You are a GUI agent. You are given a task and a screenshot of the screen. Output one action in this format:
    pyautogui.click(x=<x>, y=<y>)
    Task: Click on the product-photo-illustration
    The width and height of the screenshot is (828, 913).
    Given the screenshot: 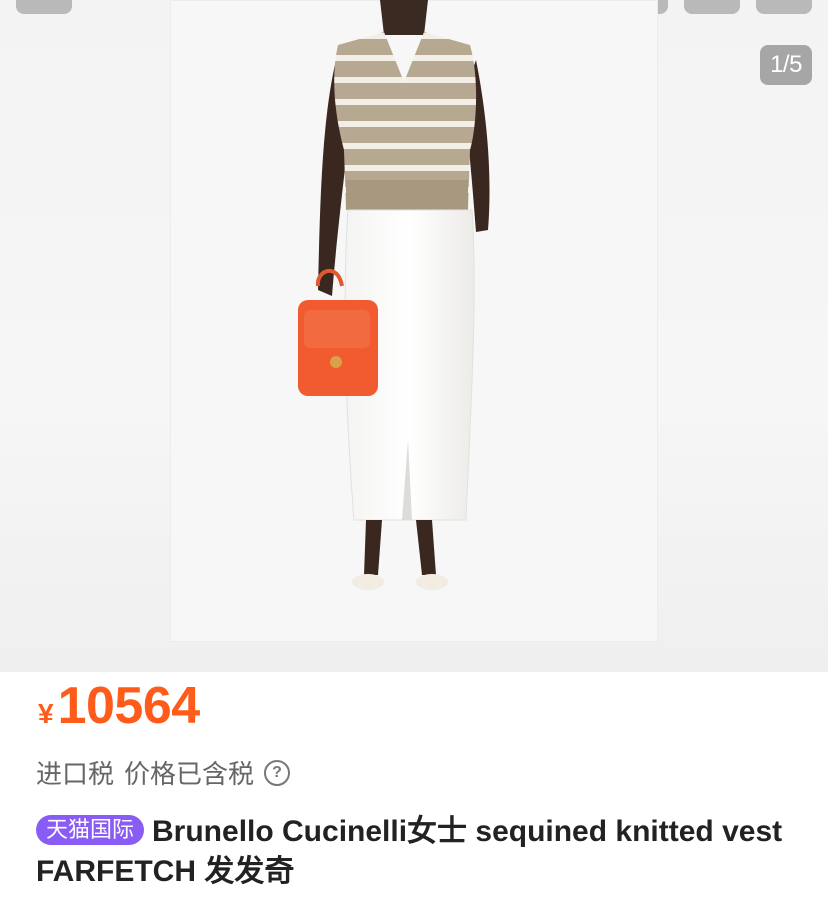 What is the action you would take?
    pyautogui.click(x=394, y=295)
    